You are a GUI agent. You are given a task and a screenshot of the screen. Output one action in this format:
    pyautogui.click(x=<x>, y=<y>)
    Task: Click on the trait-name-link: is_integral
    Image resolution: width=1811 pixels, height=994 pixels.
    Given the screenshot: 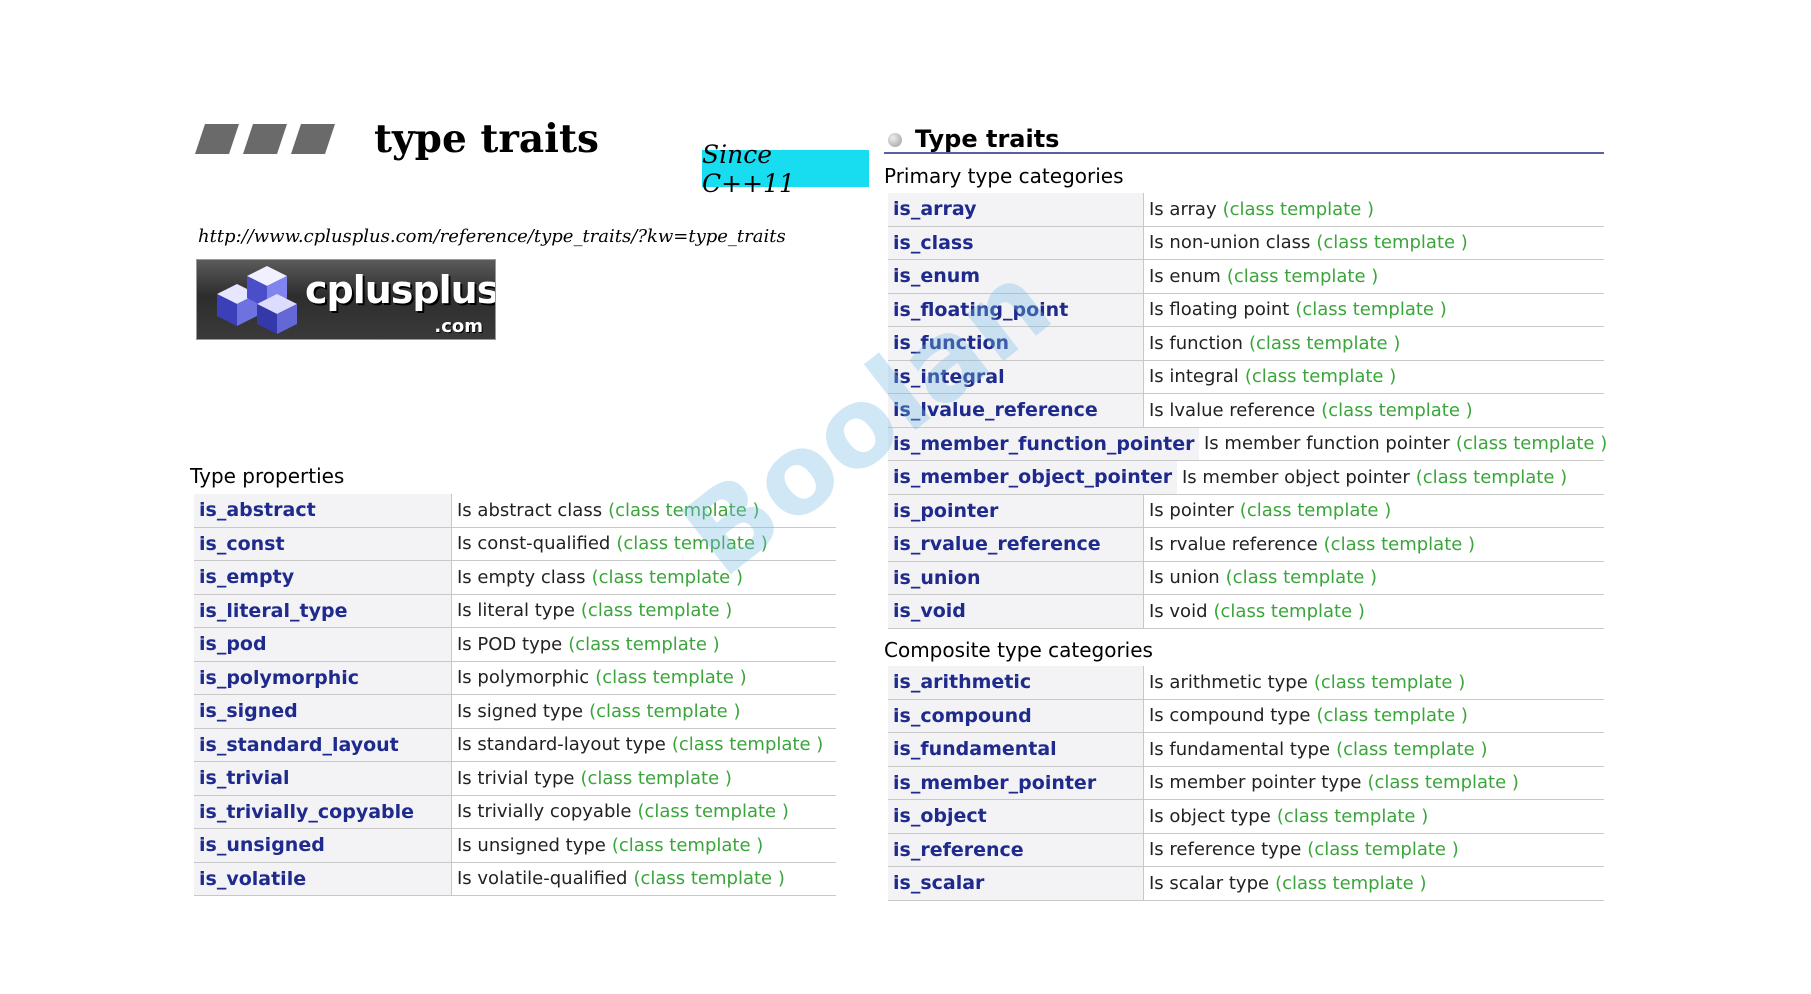 What is the action you would take?
    pyautogui.click(x=949, y=377)
    